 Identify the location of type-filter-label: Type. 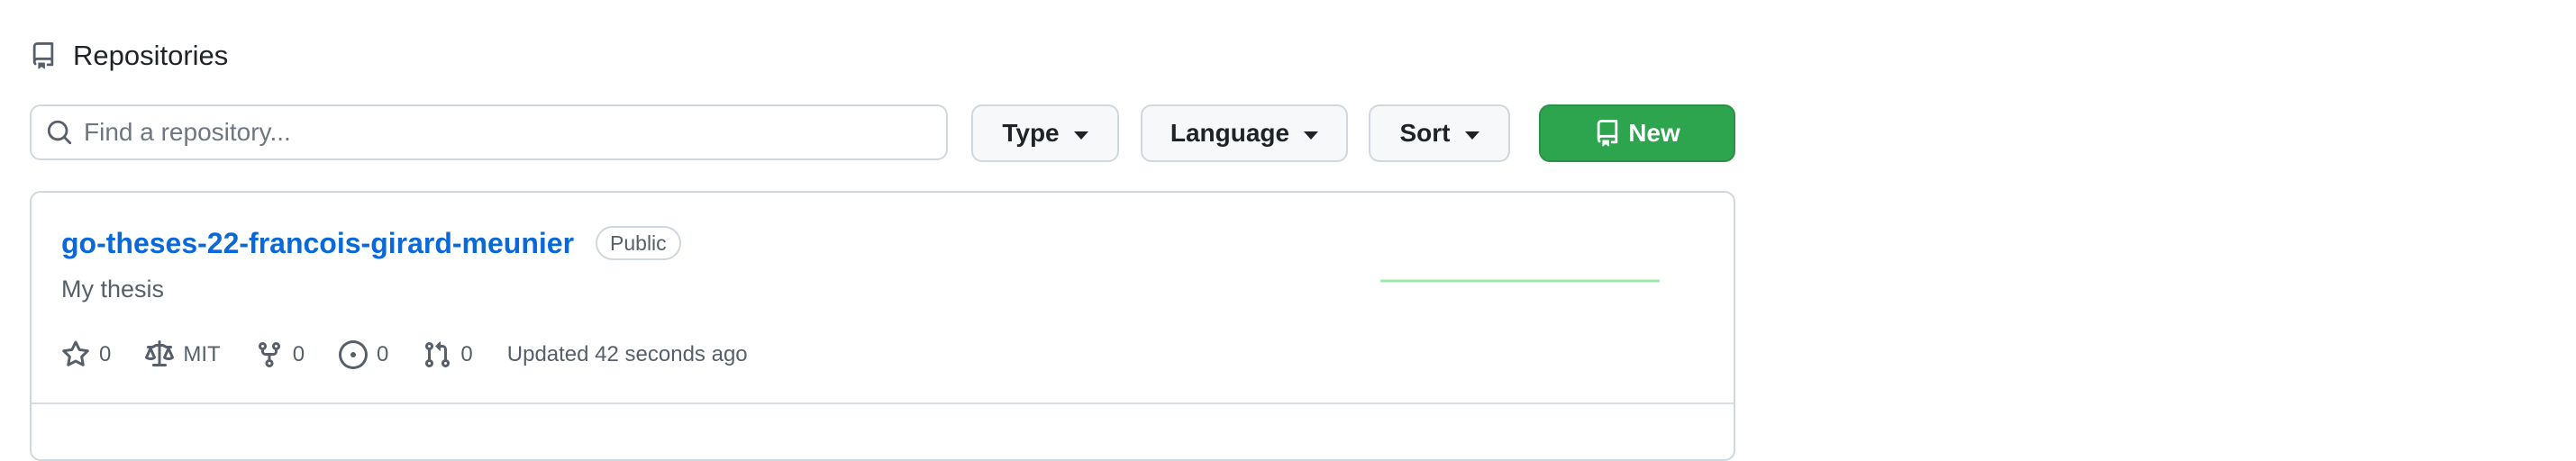
(1031, 133).